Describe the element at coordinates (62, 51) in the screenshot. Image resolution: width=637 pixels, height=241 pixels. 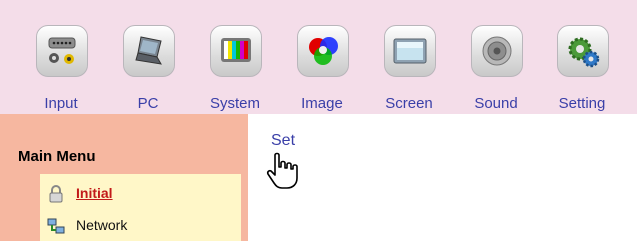
I see `input-connector-icon` at that location.